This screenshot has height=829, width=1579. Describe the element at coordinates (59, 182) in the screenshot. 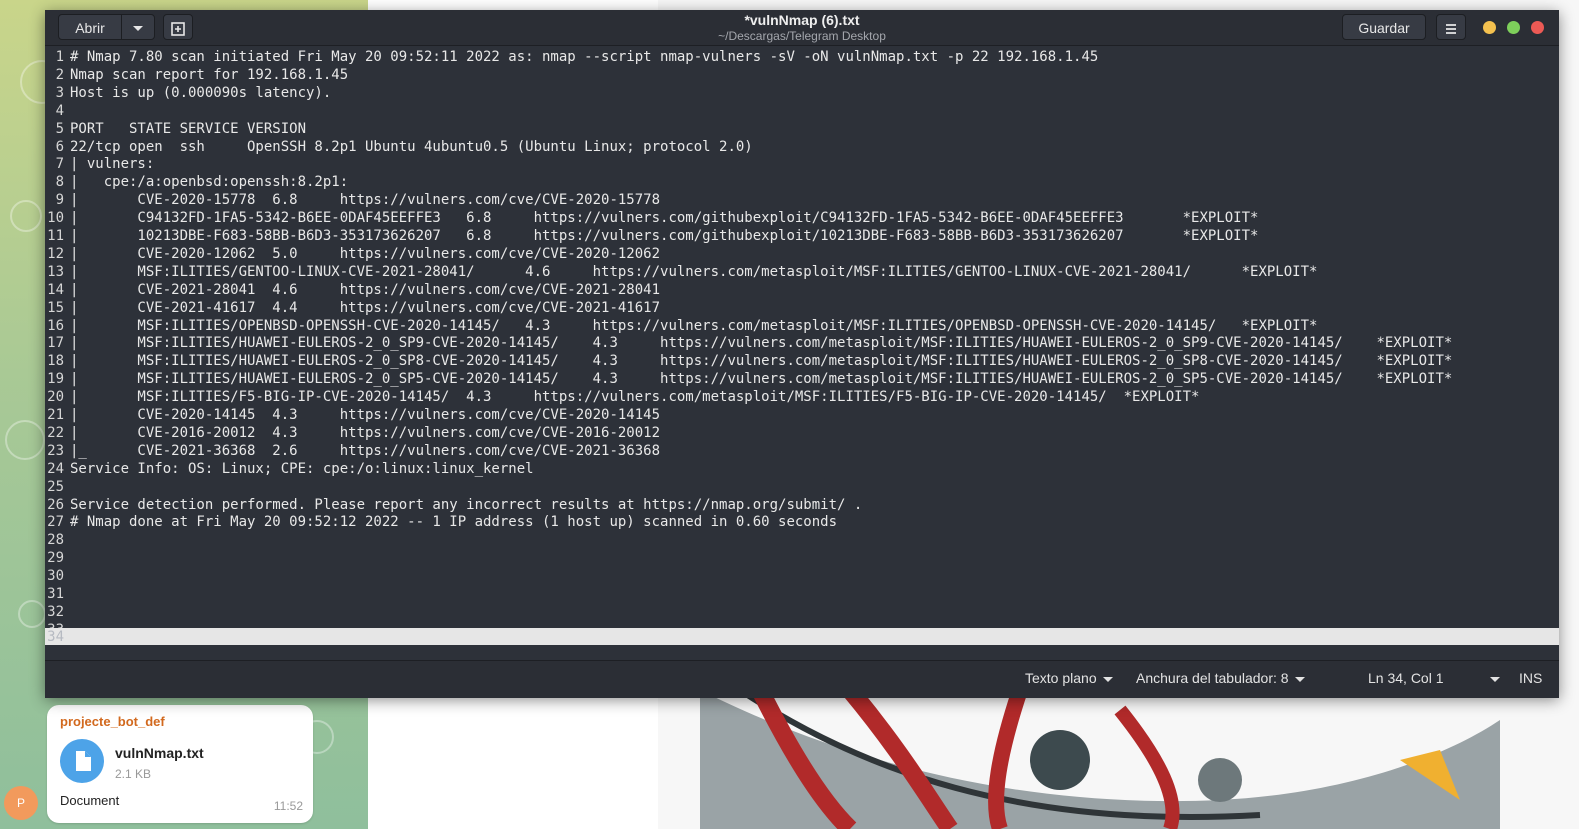

I see `line-number: 8` at that location.